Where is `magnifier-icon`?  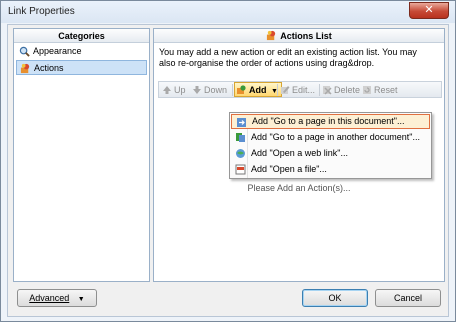 magnifier-icon is located at coordinates (24, 51).